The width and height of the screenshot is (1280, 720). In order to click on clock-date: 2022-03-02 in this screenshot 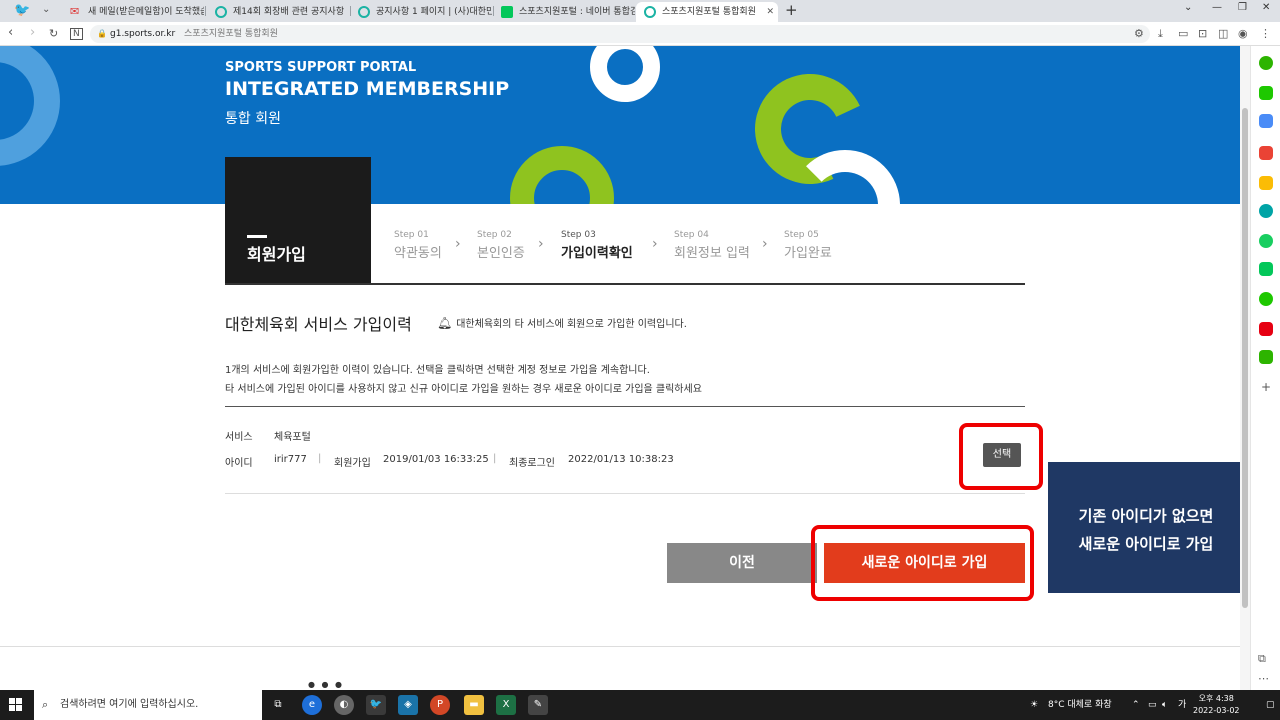, I will do `click(1216, 710)`.